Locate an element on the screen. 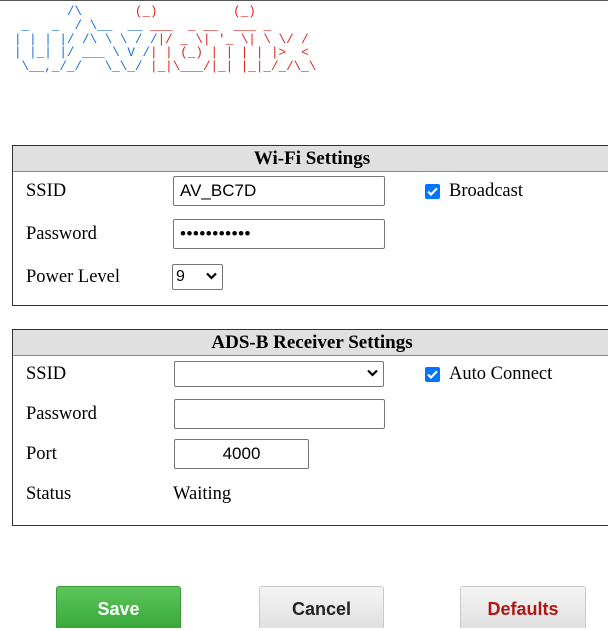 The height and width of the screenshot is (631, 608). wifi-ssid-label: SSID is located at coordinates (46, 191).